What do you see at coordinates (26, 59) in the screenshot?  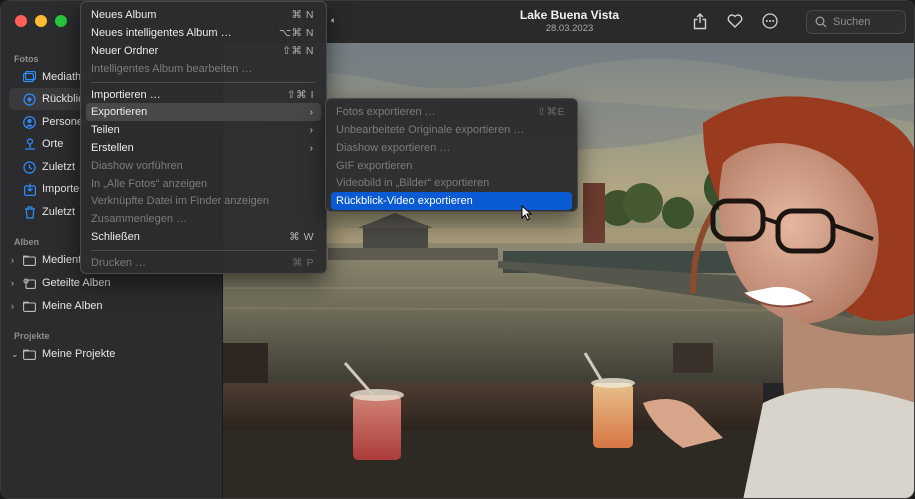 I see `section-header-fotos: Fotos` at bounding box center [26, 59].